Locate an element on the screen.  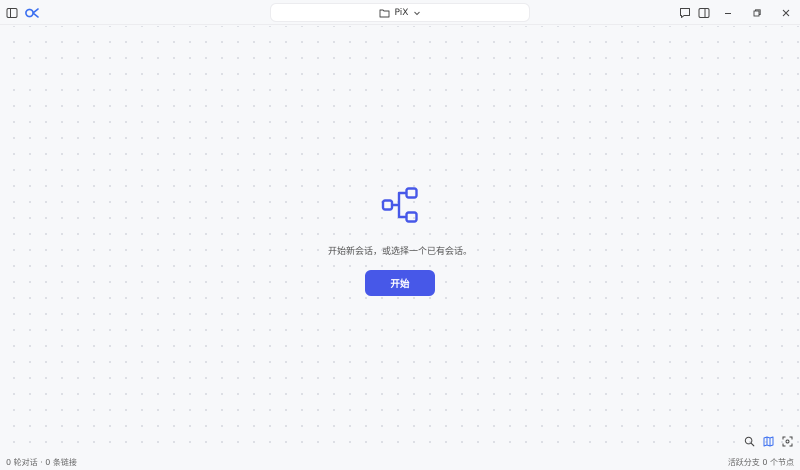
conversation-link-count: 0 轮对话 · 0 条链接 is located at coordinates (41, 462).